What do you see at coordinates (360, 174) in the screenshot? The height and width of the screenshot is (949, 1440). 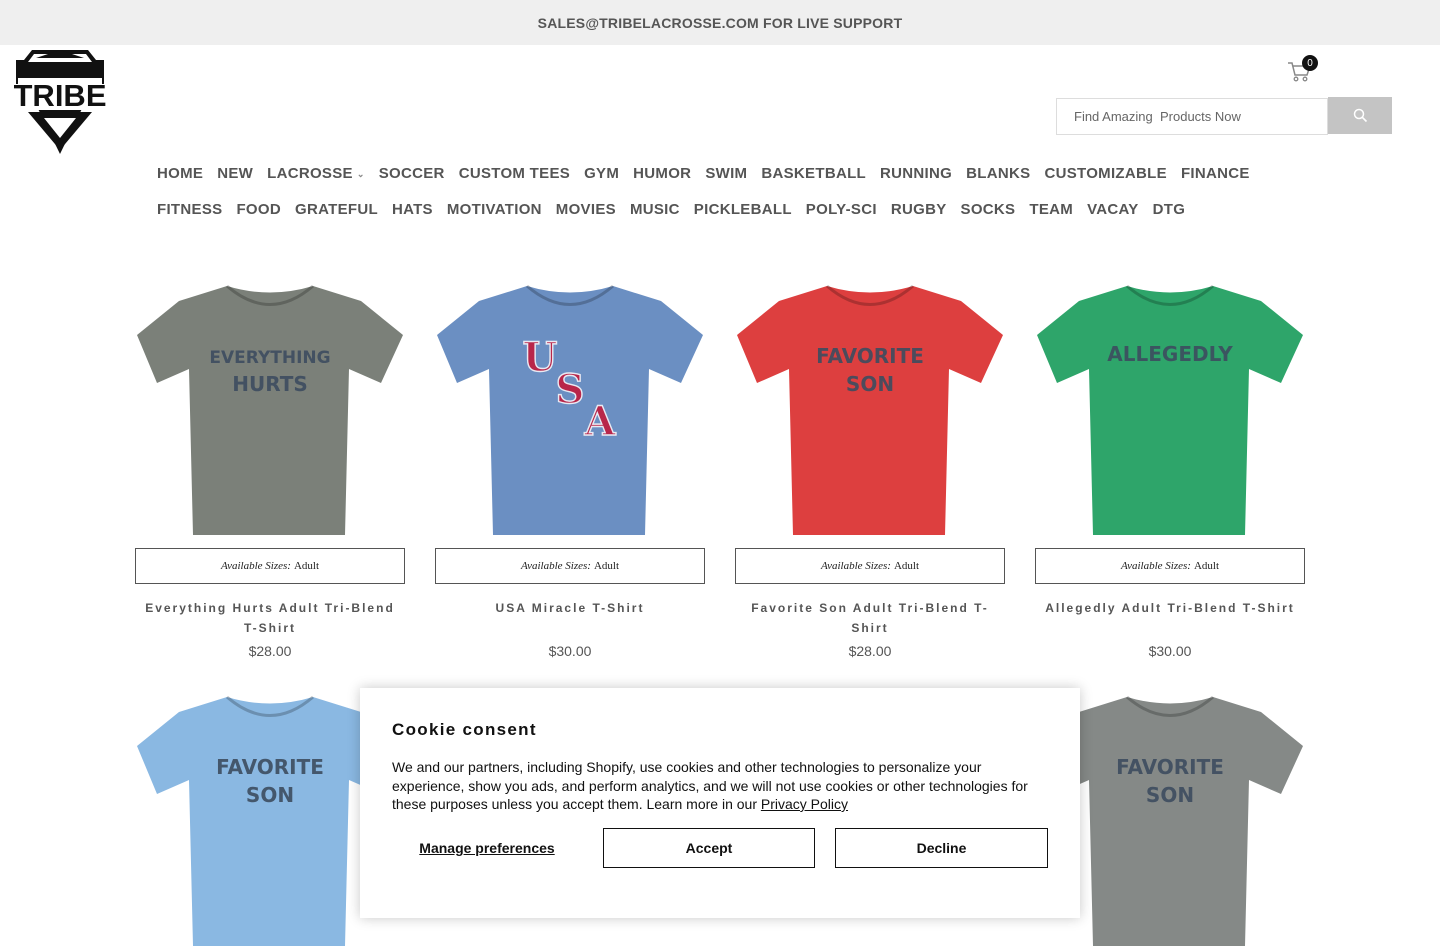 I see `chevron-down-icon: ⌄` at bounding box center [360, 174].